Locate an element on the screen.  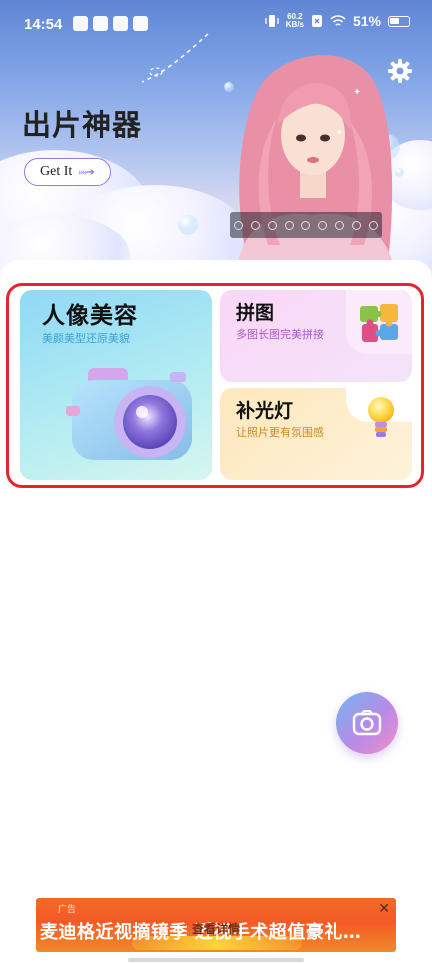
net-speed-unit: KB/s is located at coordinates (294, 24).